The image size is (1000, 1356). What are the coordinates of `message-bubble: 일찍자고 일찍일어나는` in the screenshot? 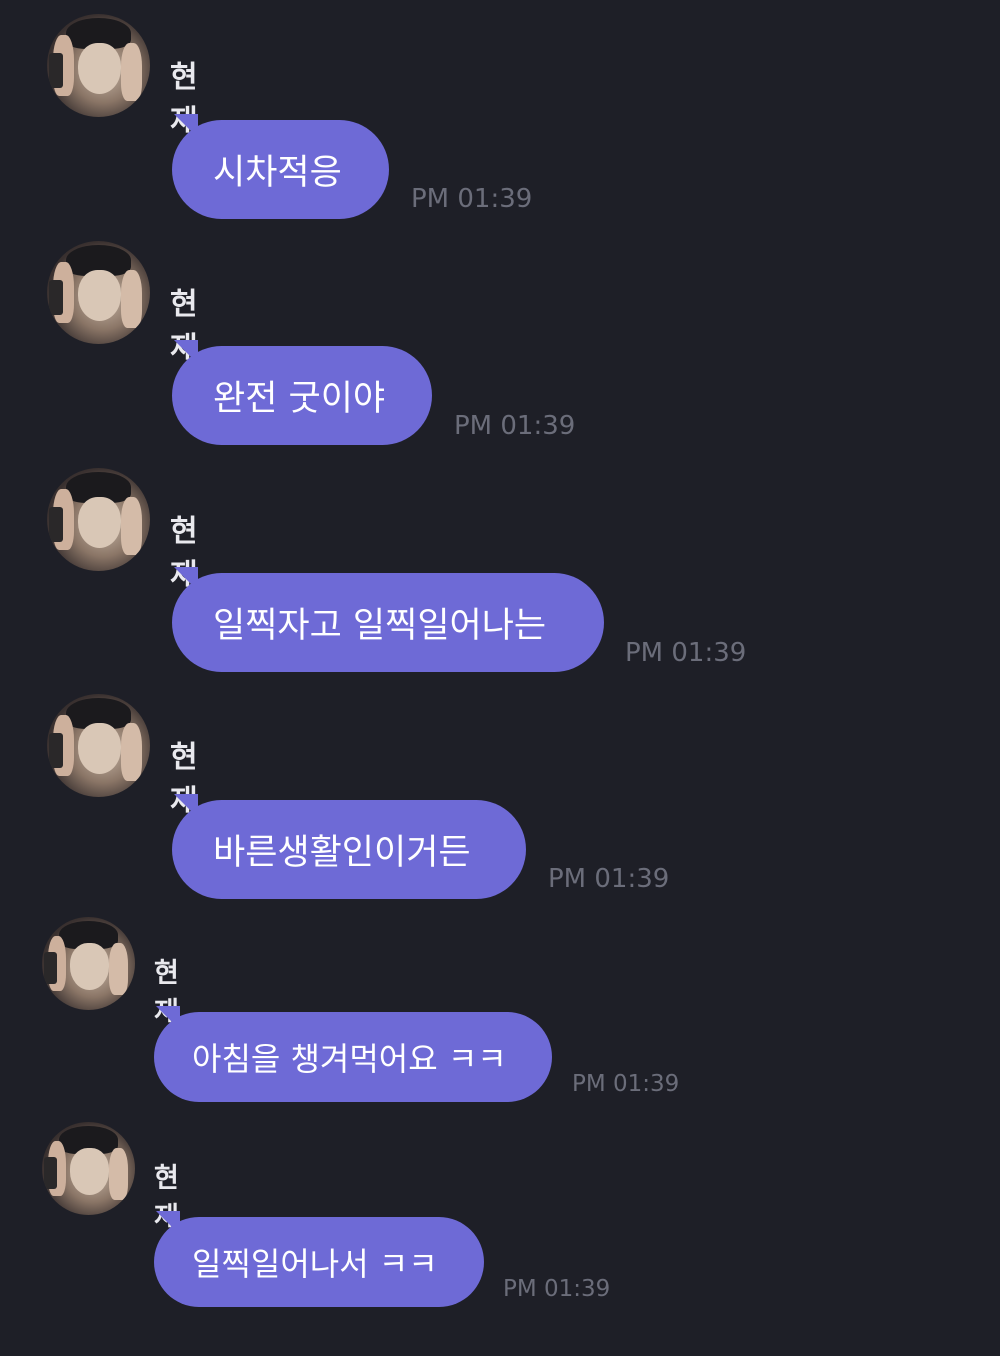 It's located at (388, 622).